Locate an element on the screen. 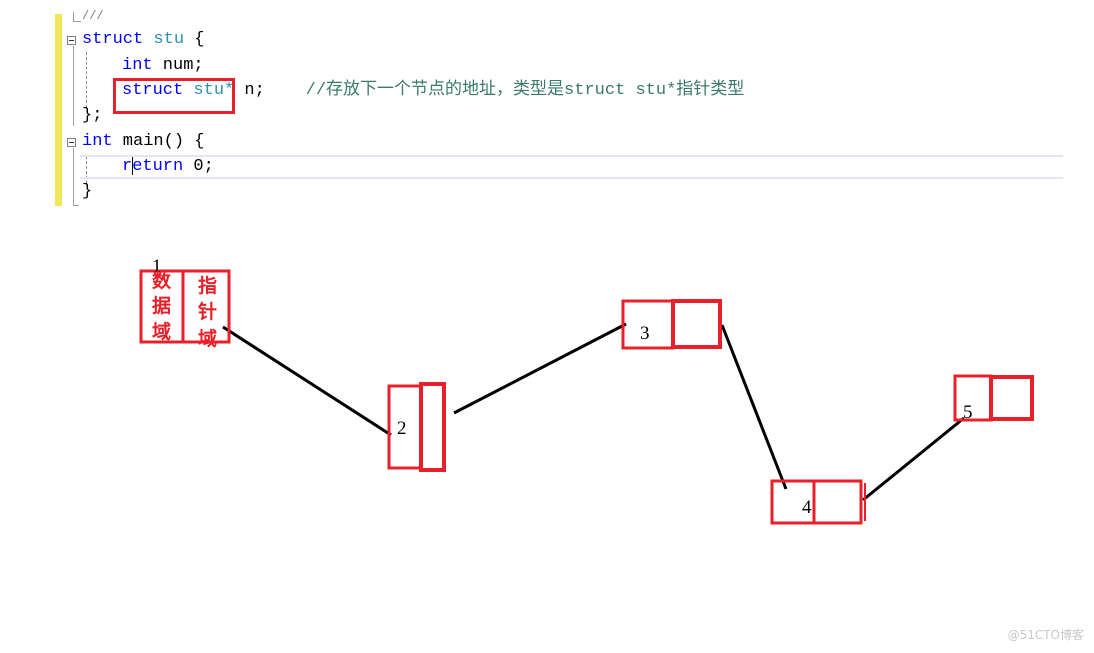  node-2-label: 2 is located at coordinates (402, 428).